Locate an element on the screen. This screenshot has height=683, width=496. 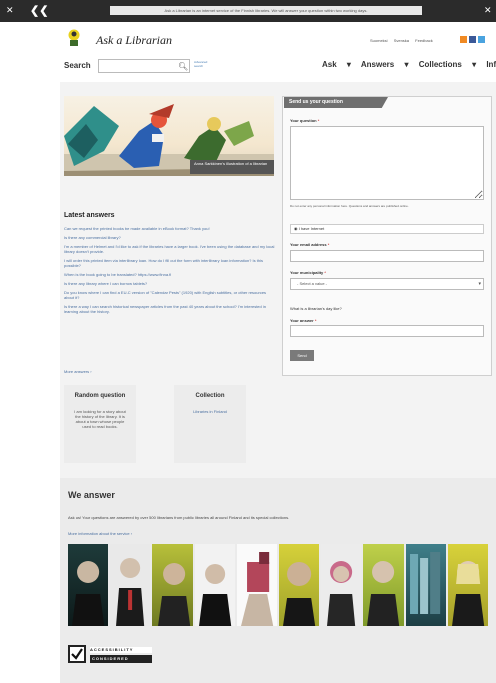
municipality-label-text: Your municipality is located at coordinates (307, 272).